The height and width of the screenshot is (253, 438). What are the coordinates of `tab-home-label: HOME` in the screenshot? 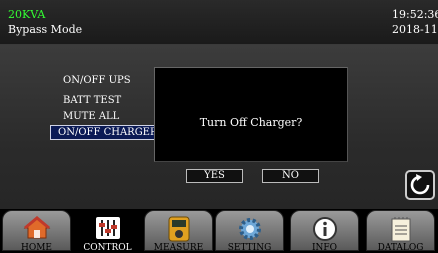 It's located at (36, 248).